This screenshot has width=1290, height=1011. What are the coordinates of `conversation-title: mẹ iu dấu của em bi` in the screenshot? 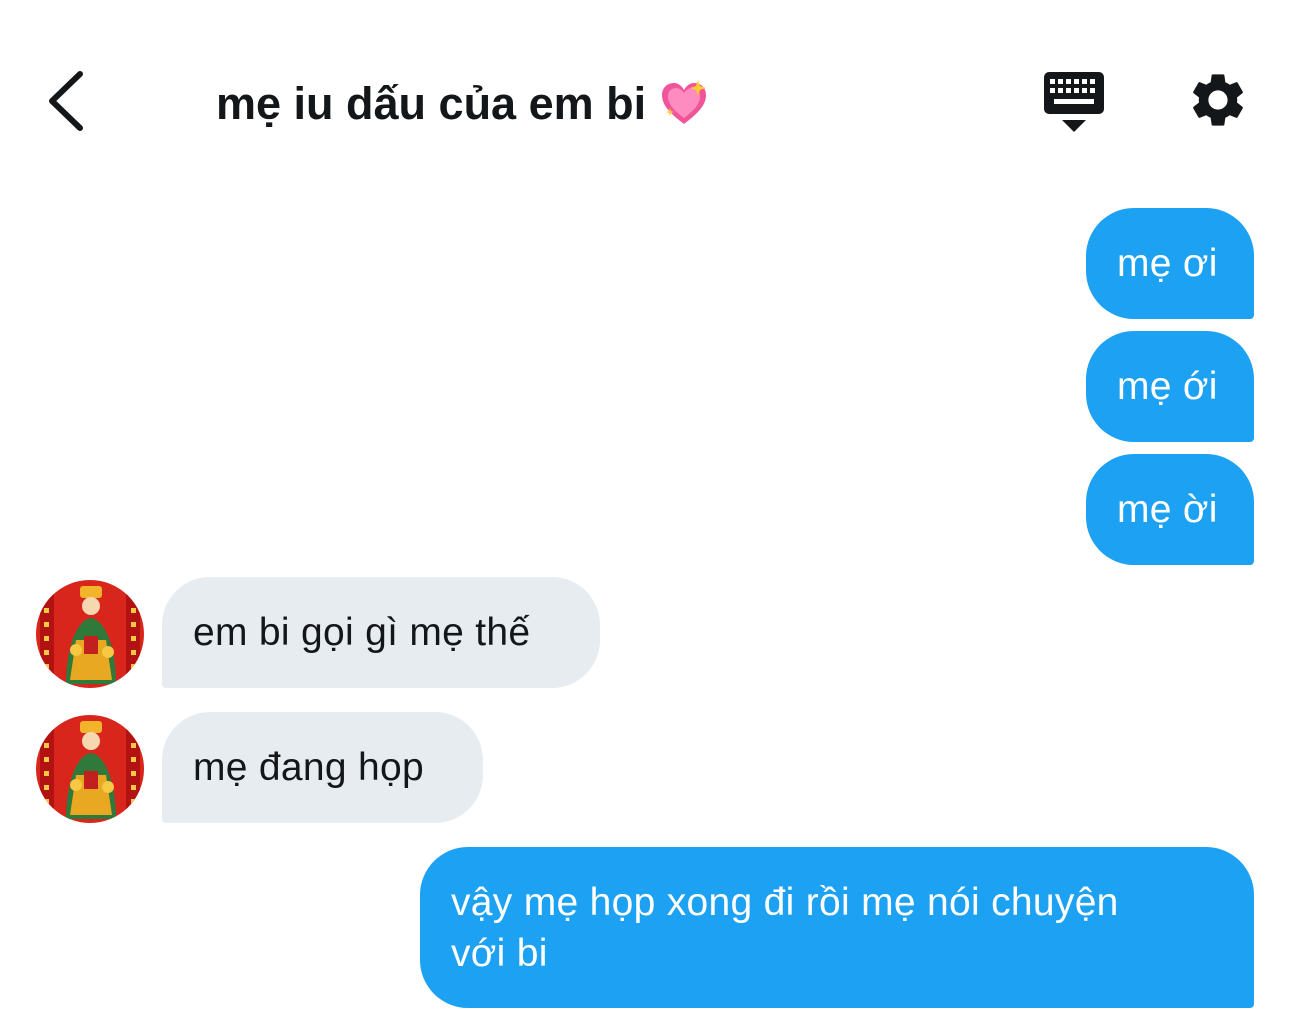 It's located at (463, 104).